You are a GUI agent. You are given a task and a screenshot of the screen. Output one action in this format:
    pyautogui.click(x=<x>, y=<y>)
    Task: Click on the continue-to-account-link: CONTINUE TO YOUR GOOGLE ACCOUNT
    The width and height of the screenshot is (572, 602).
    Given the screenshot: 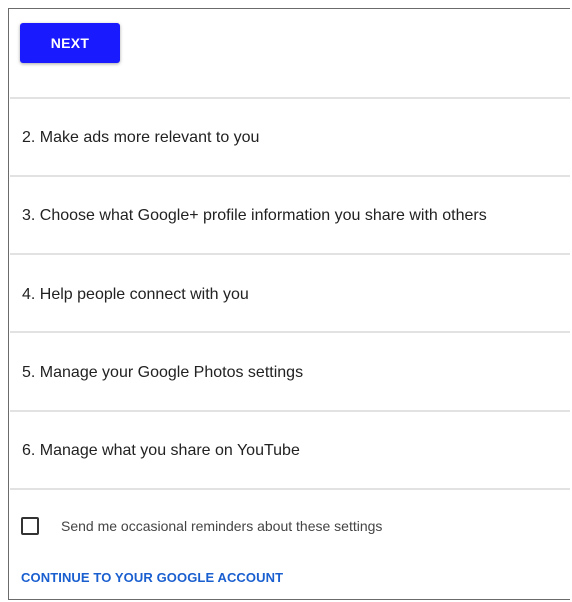 What is the action you would take?
    pyautogui.click(x=152, y=577)
    